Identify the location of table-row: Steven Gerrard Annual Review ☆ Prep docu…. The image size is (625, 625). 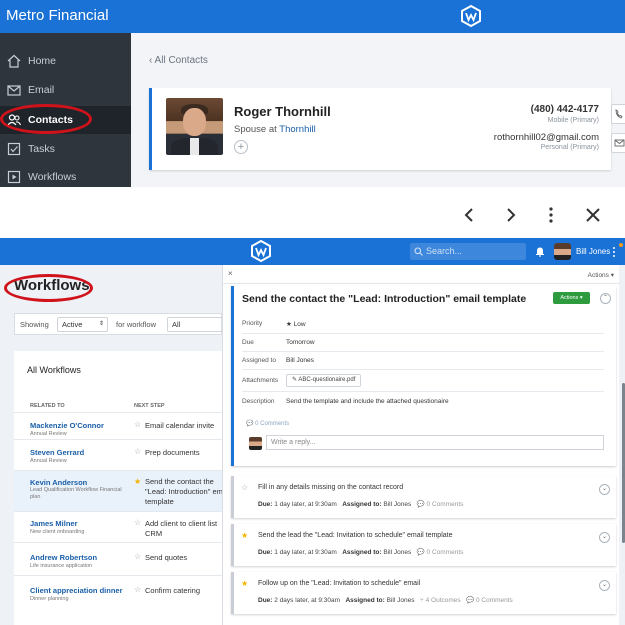
(118, 454).